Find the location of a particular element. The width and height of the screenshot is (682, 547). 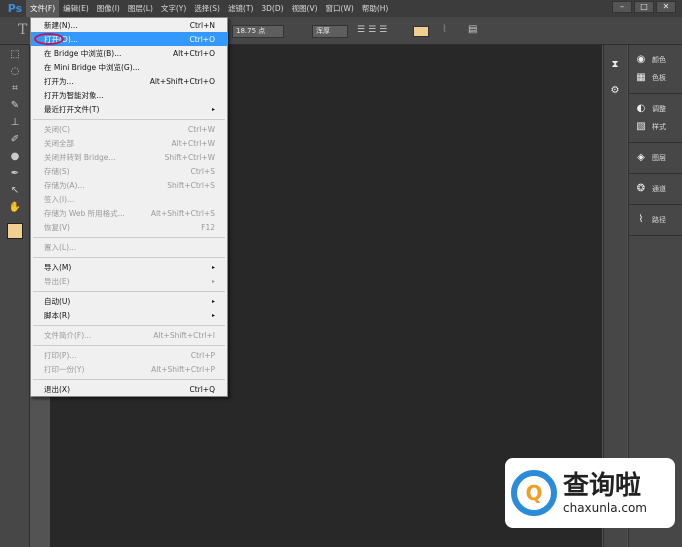

menu-7: 3D(D) is located at coordinates (272, 8).